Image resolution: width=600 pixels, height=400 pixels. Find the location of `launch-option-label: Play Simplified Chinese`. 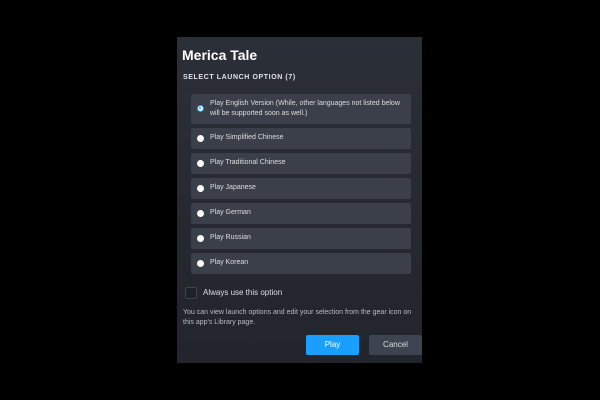

launch-option-label: Play Simplified Chinese is located at coordinates (247, 137).